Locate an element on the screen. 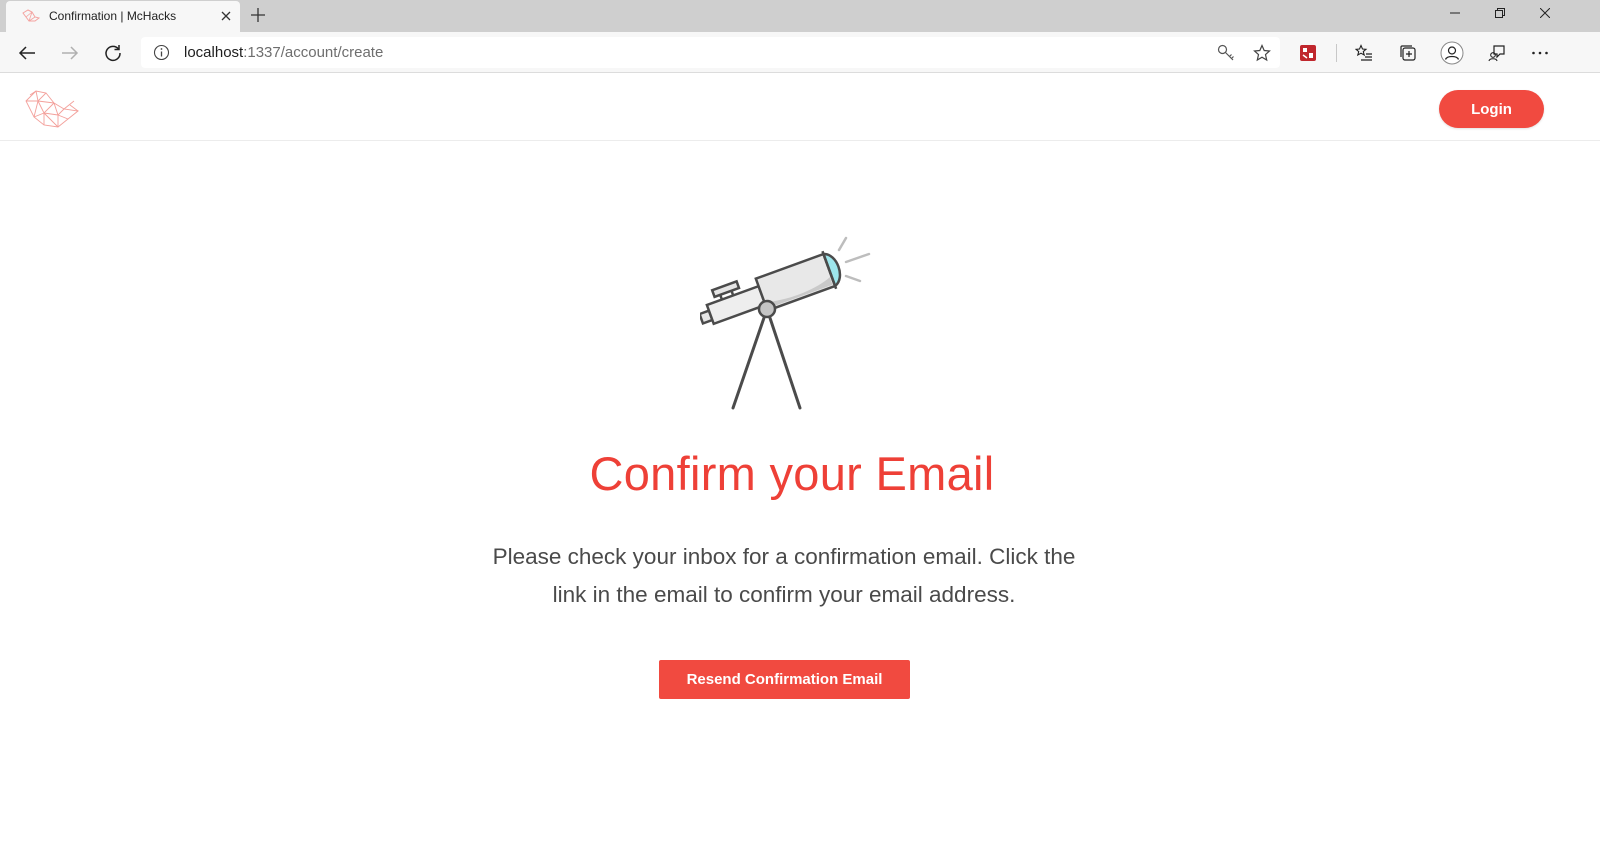 The image size is (1600, 860). minimize-icon is located at coordinates (1455, 13).